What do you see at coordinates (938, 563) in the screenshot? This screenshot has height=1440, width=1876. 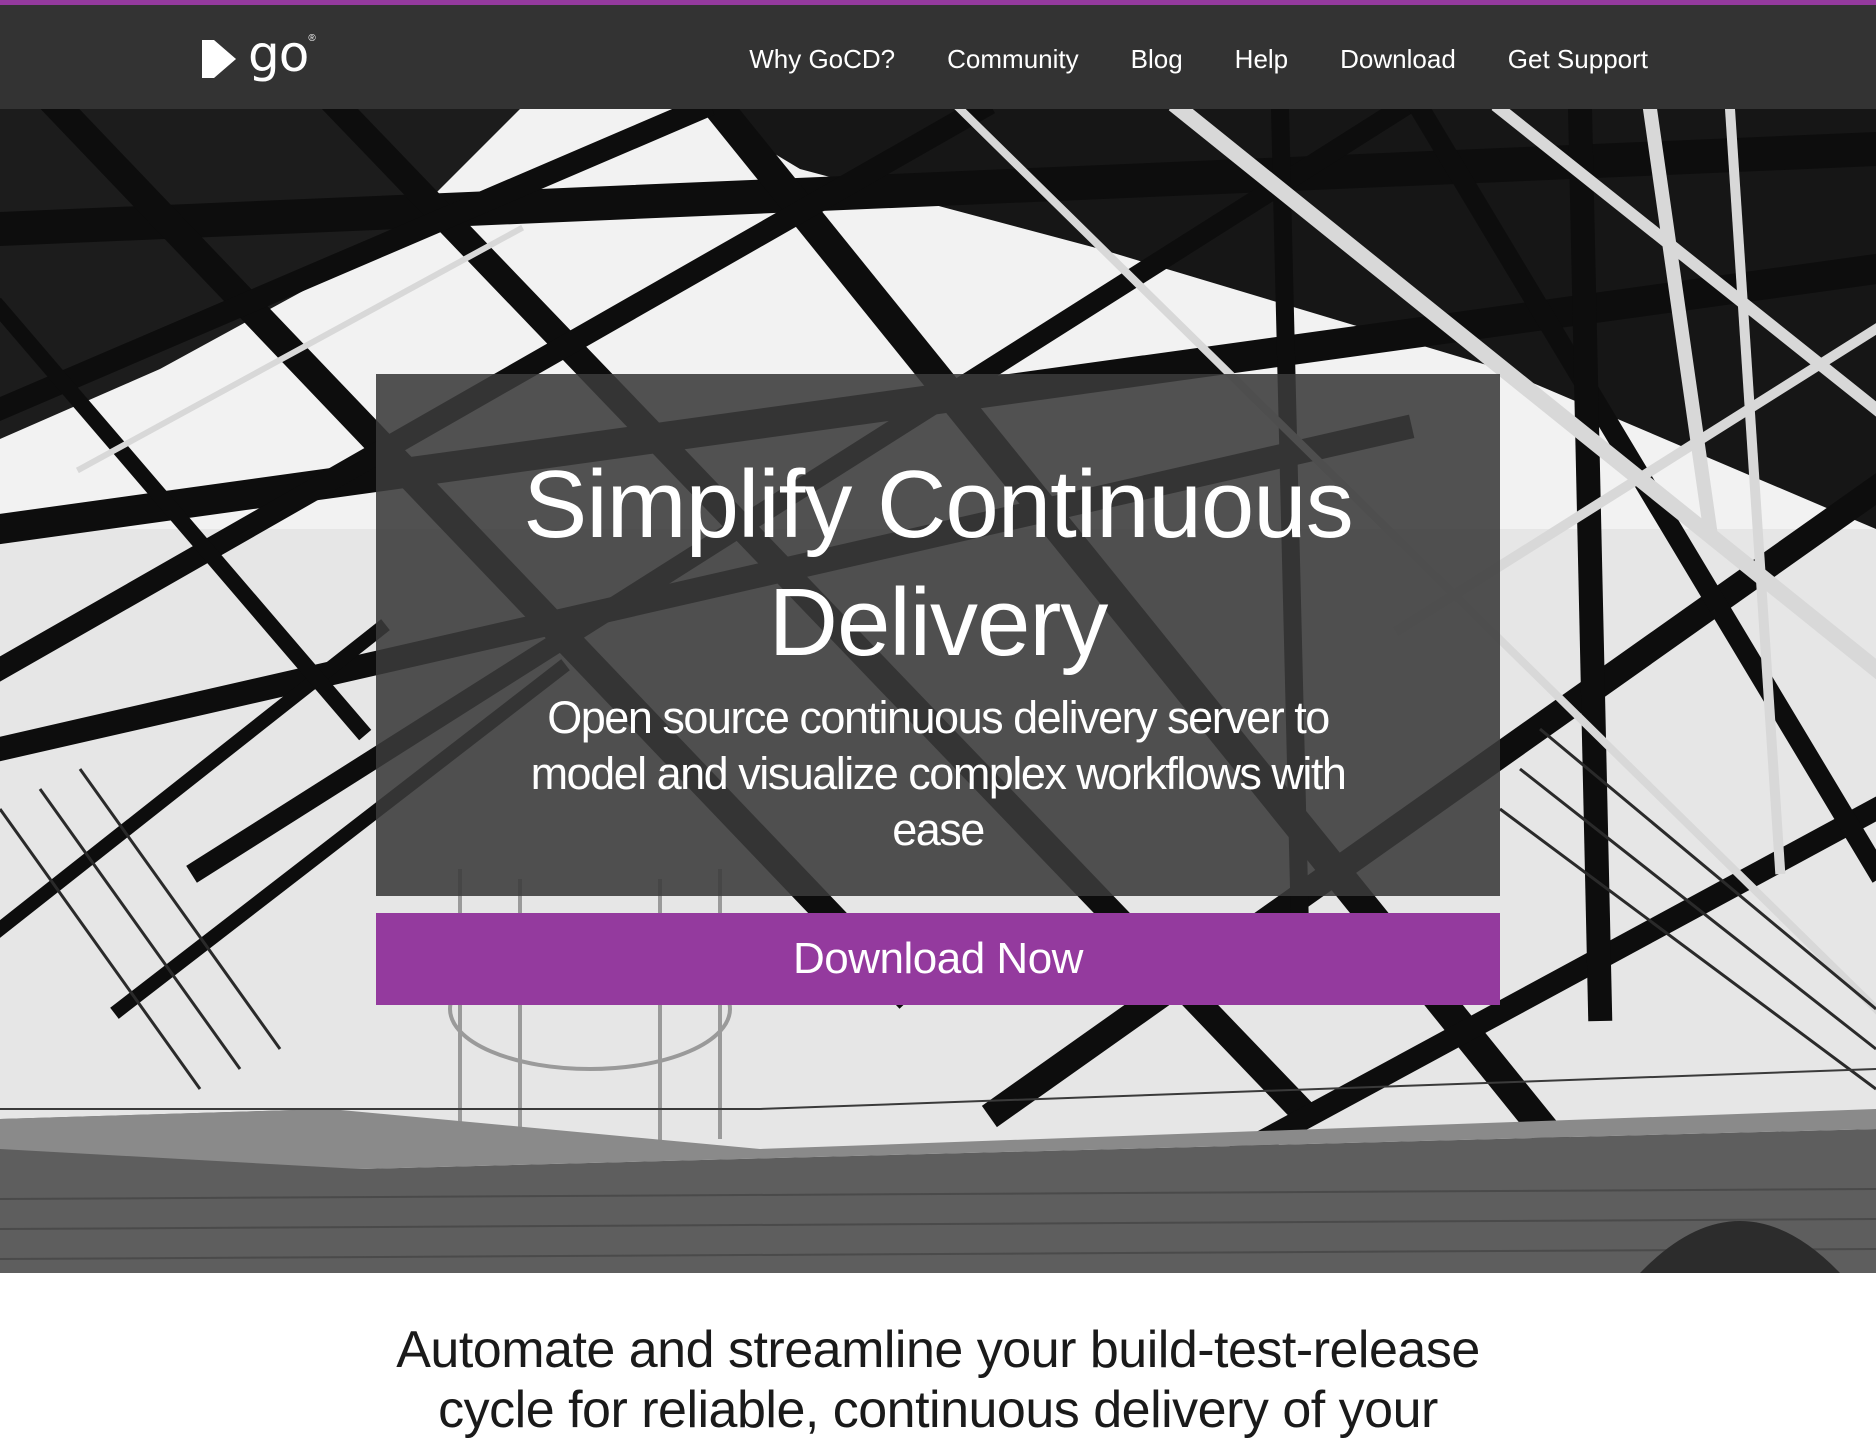 I see `hero-title: Simplify Continuous Delivery` at bounding box center [938, 563].